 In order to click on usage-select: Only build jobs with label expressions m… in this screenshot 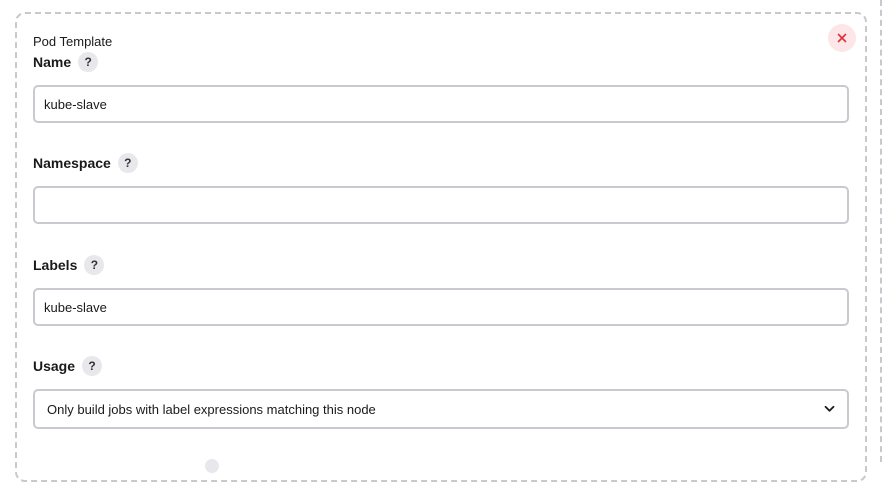, I will do `click(441, 409)`.